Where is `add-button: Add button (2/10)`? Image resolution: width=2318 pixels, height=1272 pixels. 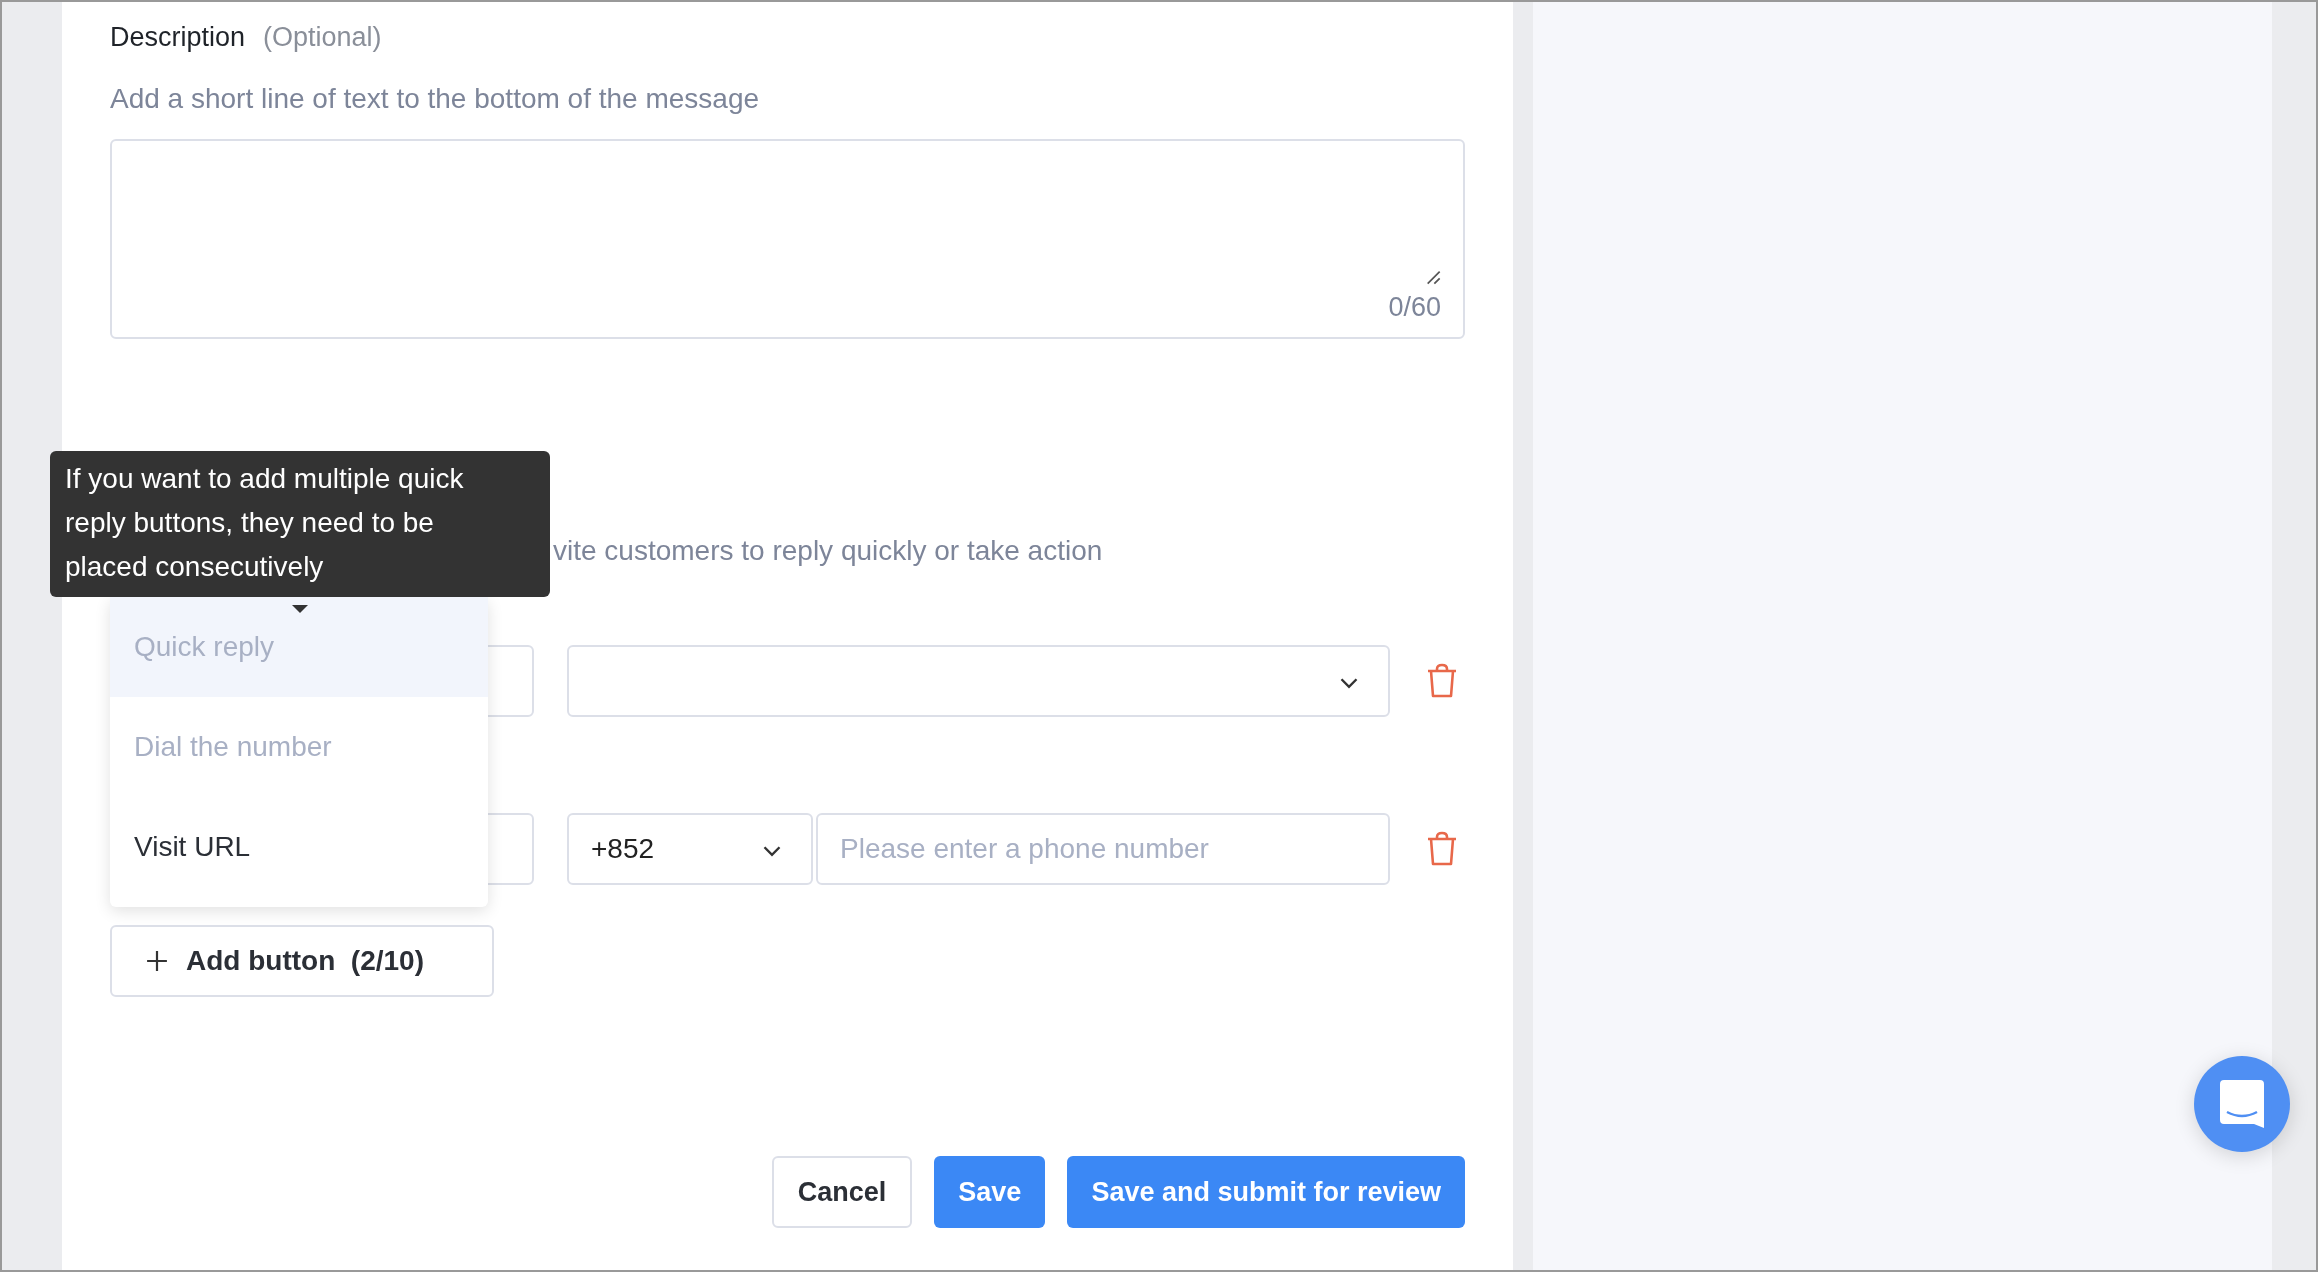
add-button: Add button (2/10) is located at coordinates (302, 961).